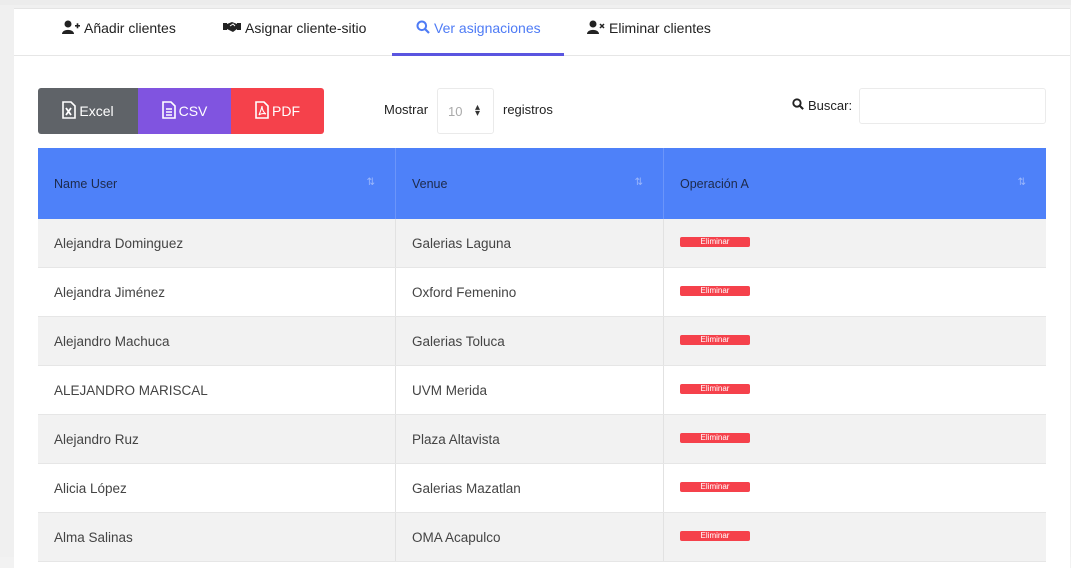  Describe the element at coordinates (714, 183) in the screenshot. I see `header-label: Operación A` at that location.